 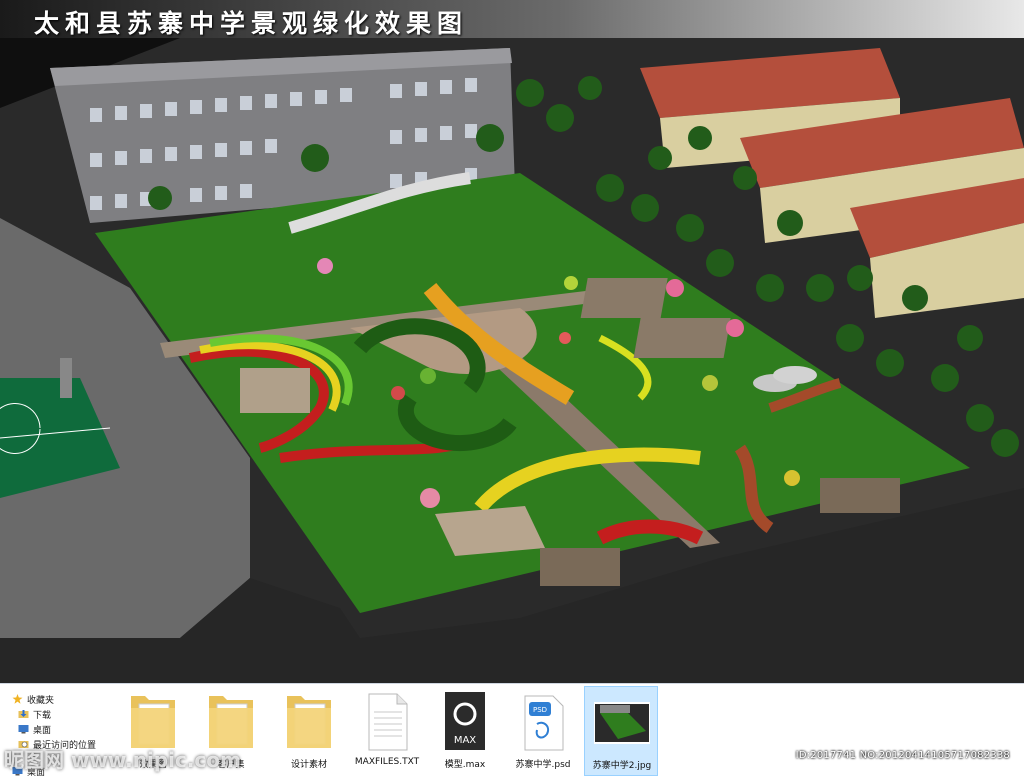 What do you see at coordinates (387, 762) in the screenshot?
I see `file-label: MAXFILES.TXT` at bounding box center [387, 762].